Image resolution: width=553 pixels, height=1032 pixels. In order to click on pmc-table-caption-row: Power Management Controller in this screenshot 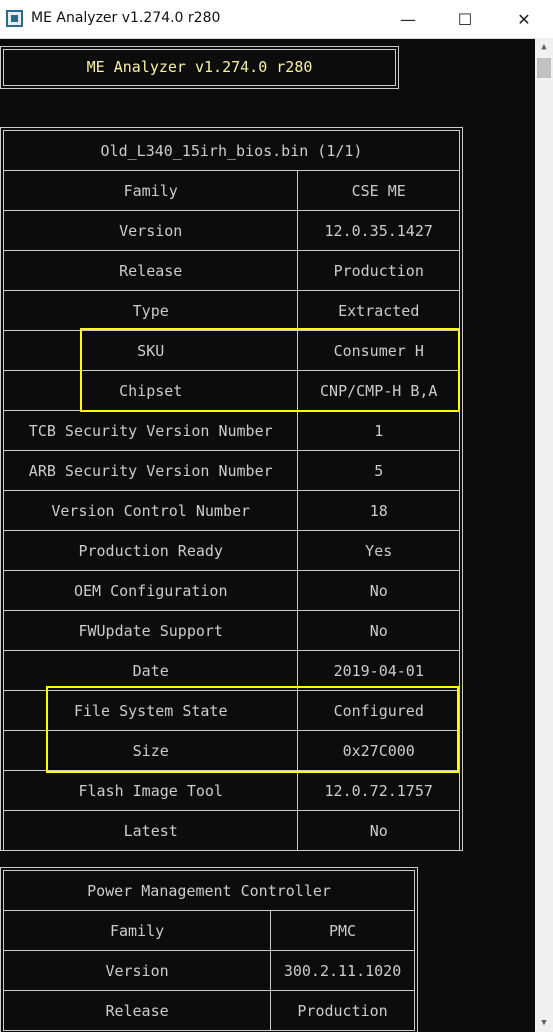, I will do `click(209, 890)`.